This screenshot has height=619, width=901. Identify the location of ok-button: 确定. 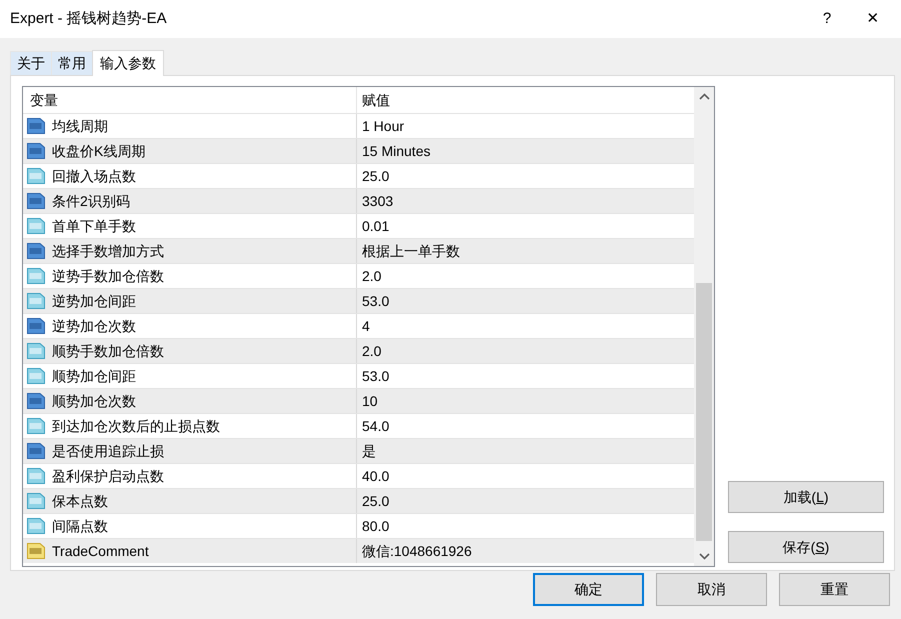
(588, 589).